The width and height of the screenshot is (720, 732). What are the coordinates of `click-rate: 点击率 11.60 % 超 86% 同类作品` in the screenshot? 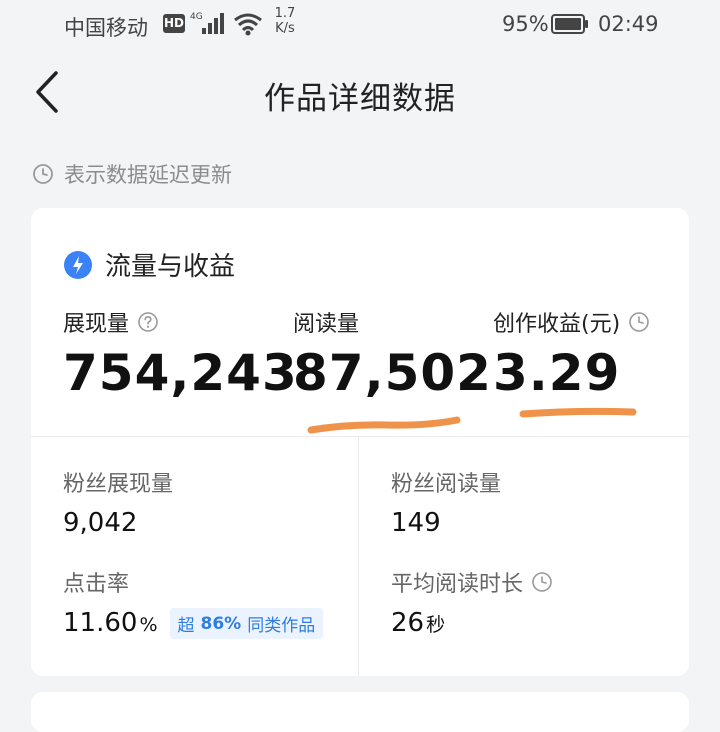 It's located at (193, 602).